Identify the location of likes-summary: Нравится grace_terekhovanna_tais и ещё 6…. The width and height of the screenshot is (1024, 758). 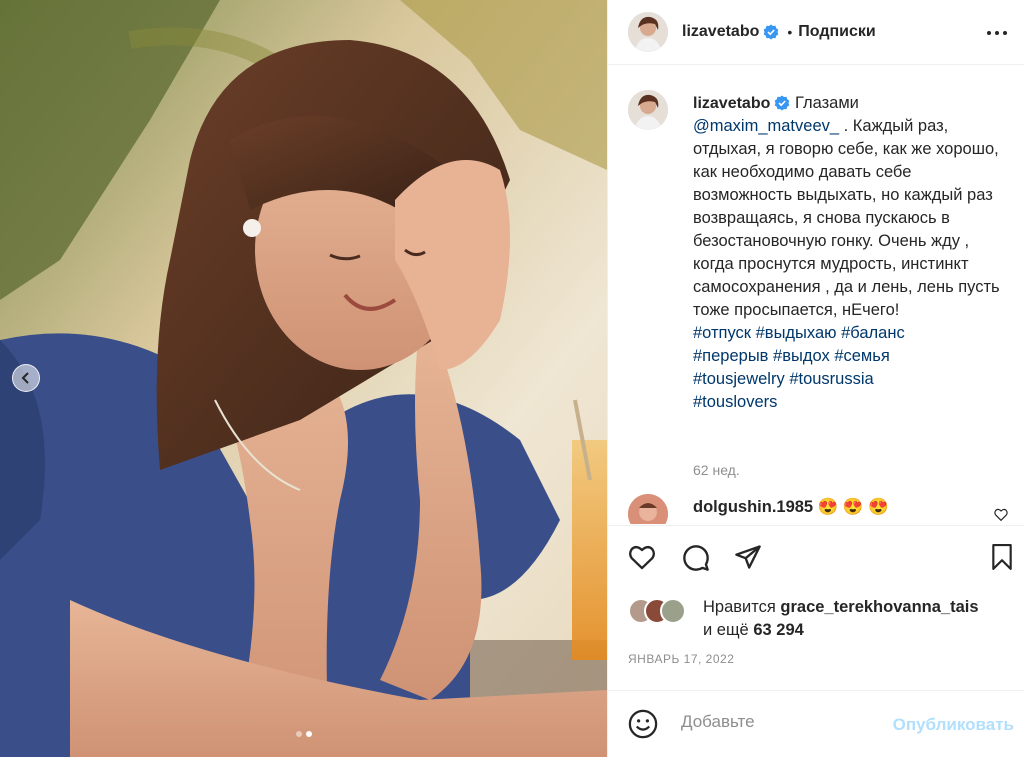
(823, 617).